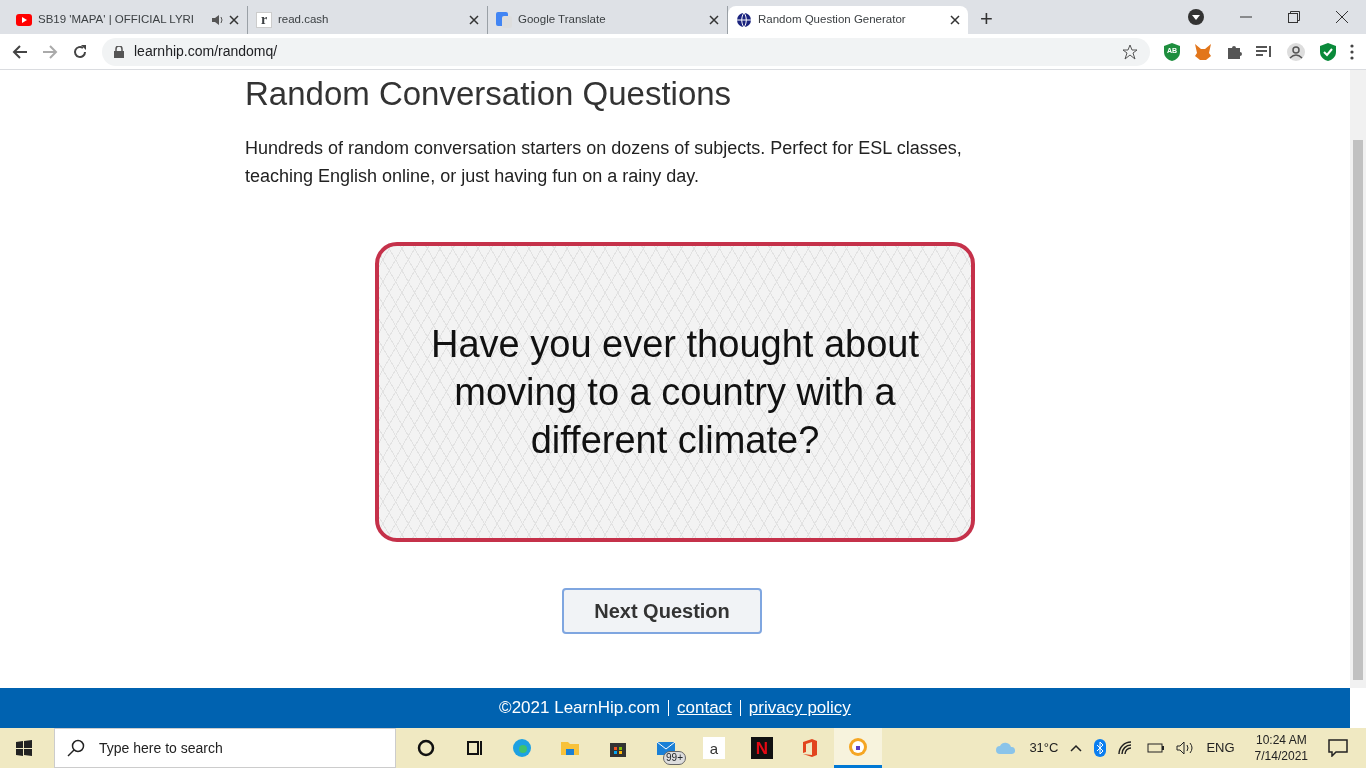 This screenshot has height=768, width=1366. What do you see at coordinates (1352, 51) in the screenshot?
I see `menu-icon` at bounding box center [1352, 51].